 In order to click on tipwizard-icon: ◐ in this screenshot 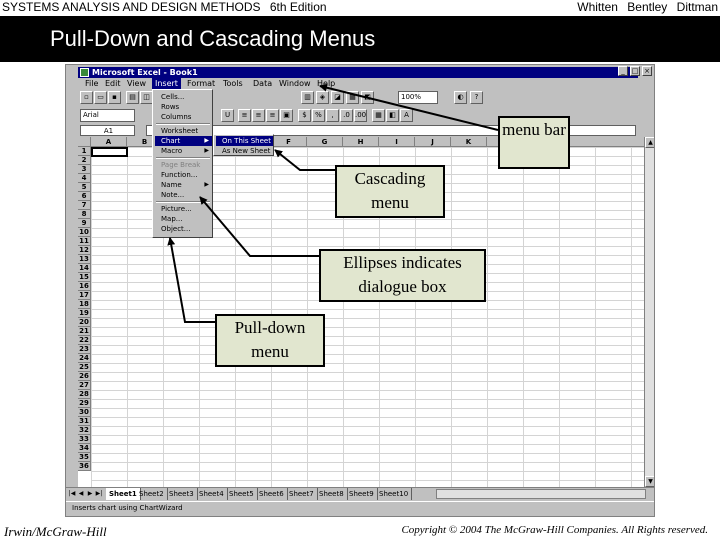, I will do `click(460, 97)`.